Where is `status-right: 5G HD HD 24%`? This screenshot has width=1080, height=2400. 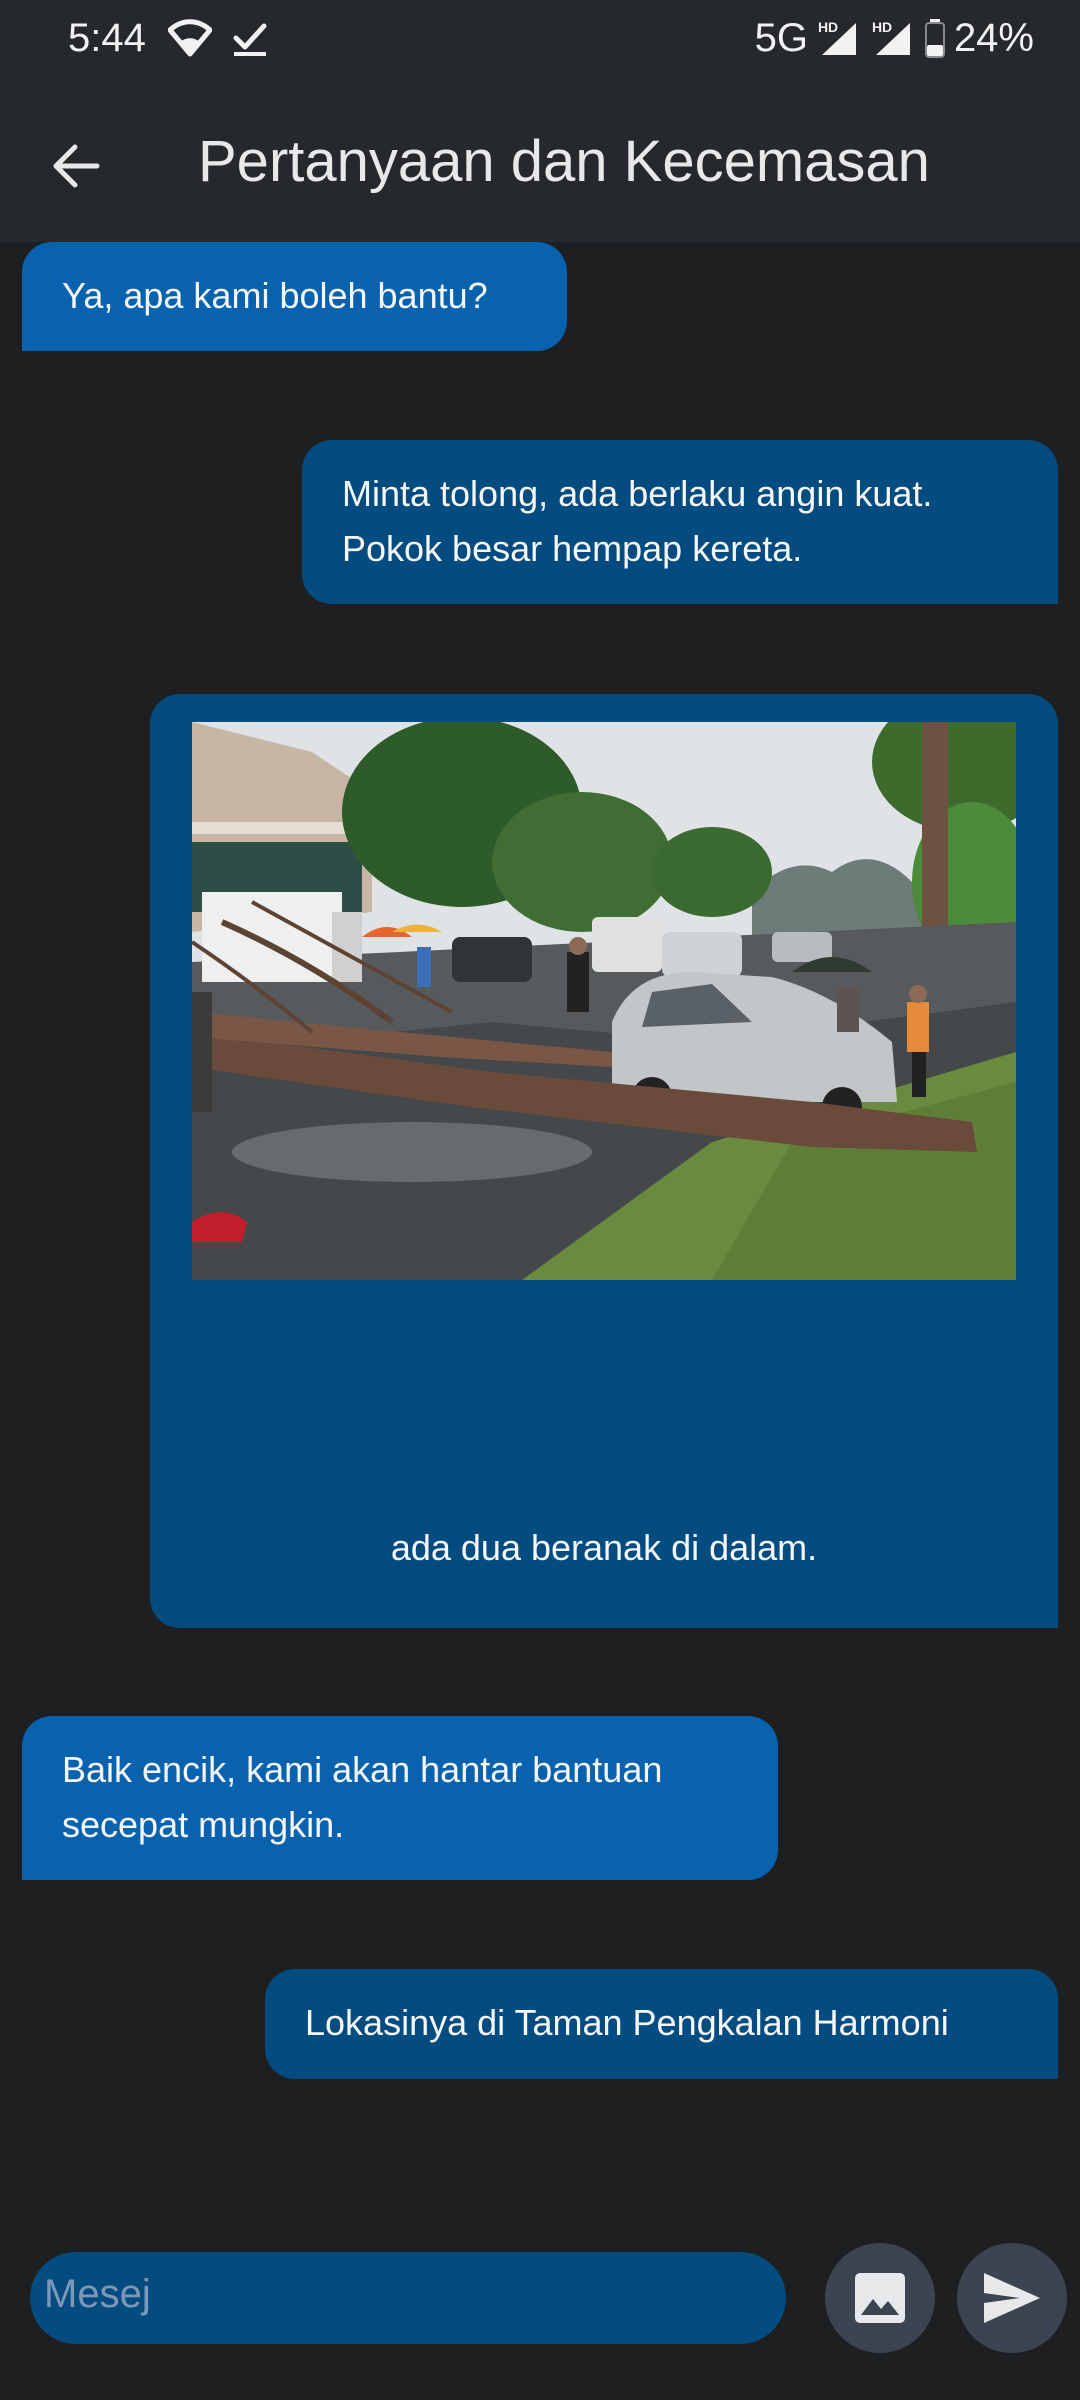 status-right: 5G HD HD 24% is located at coordinates (894, 38).